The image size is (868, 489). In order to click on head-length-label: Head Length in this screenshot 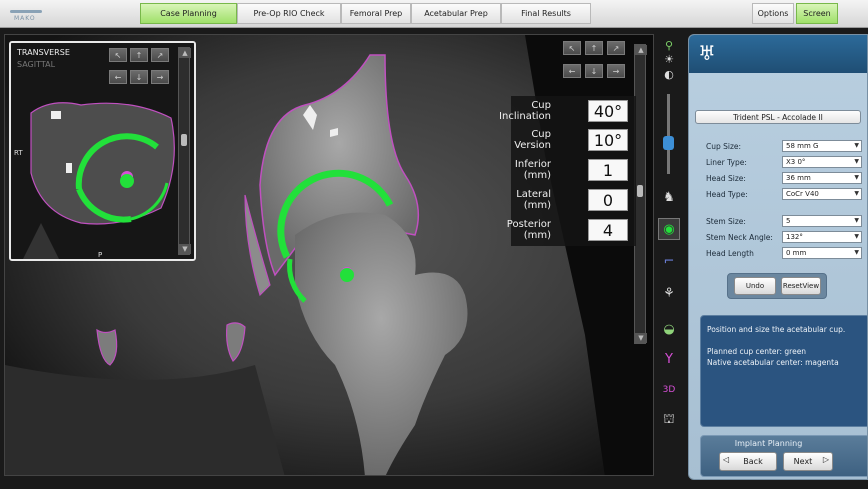, I will do `click(730, 253)`.